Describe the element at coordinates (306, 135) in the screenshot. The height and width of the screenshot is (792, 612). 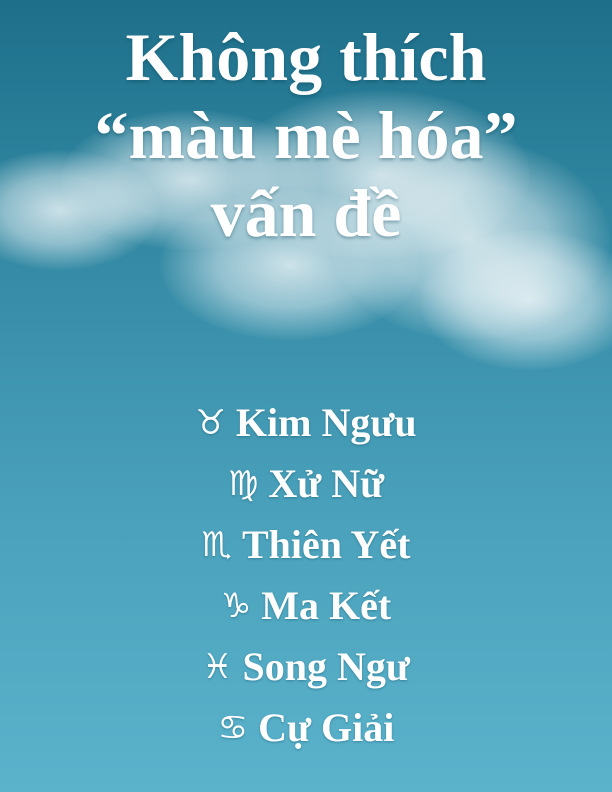
I see `title-line: “màu mè hóa”` at that location.